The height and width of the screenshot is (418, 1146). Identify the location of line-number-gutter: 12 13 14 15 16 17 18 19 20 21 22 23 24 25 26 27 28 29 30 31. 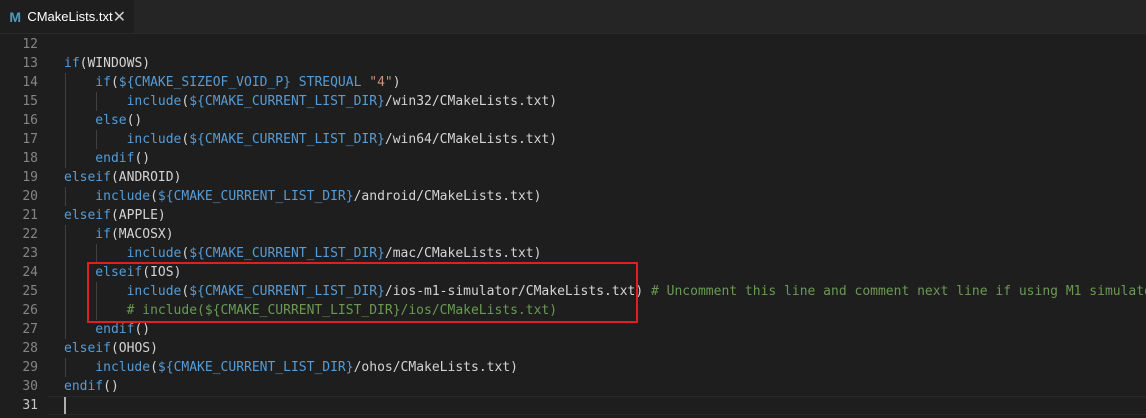
(24, 225).